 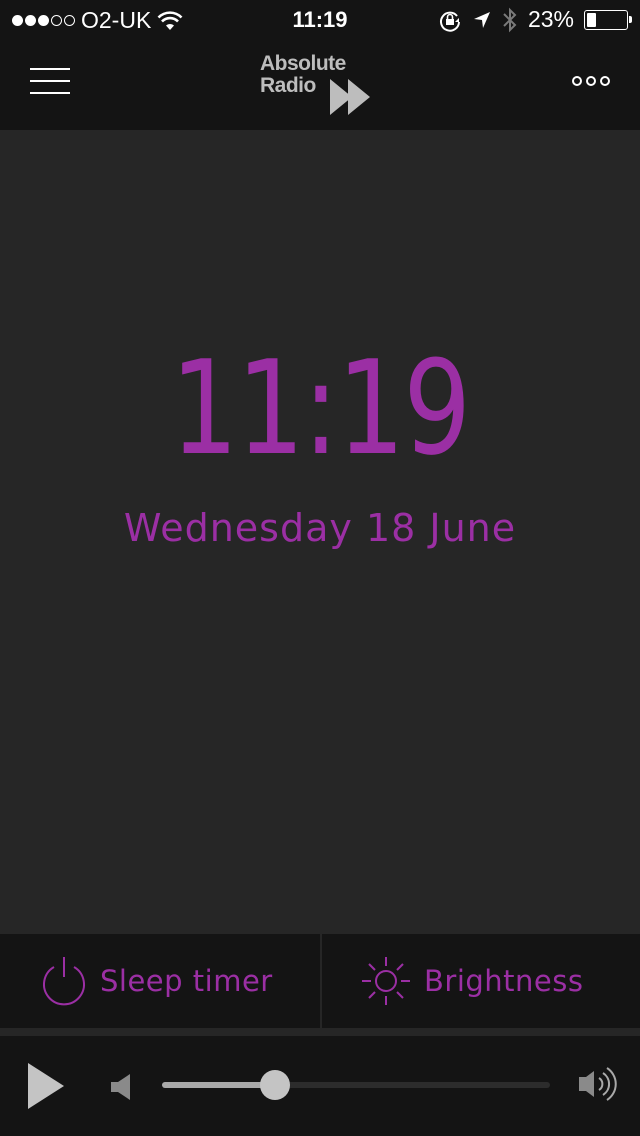 I want to click on brightness-button: Brightness, so click(x=480, y=981).